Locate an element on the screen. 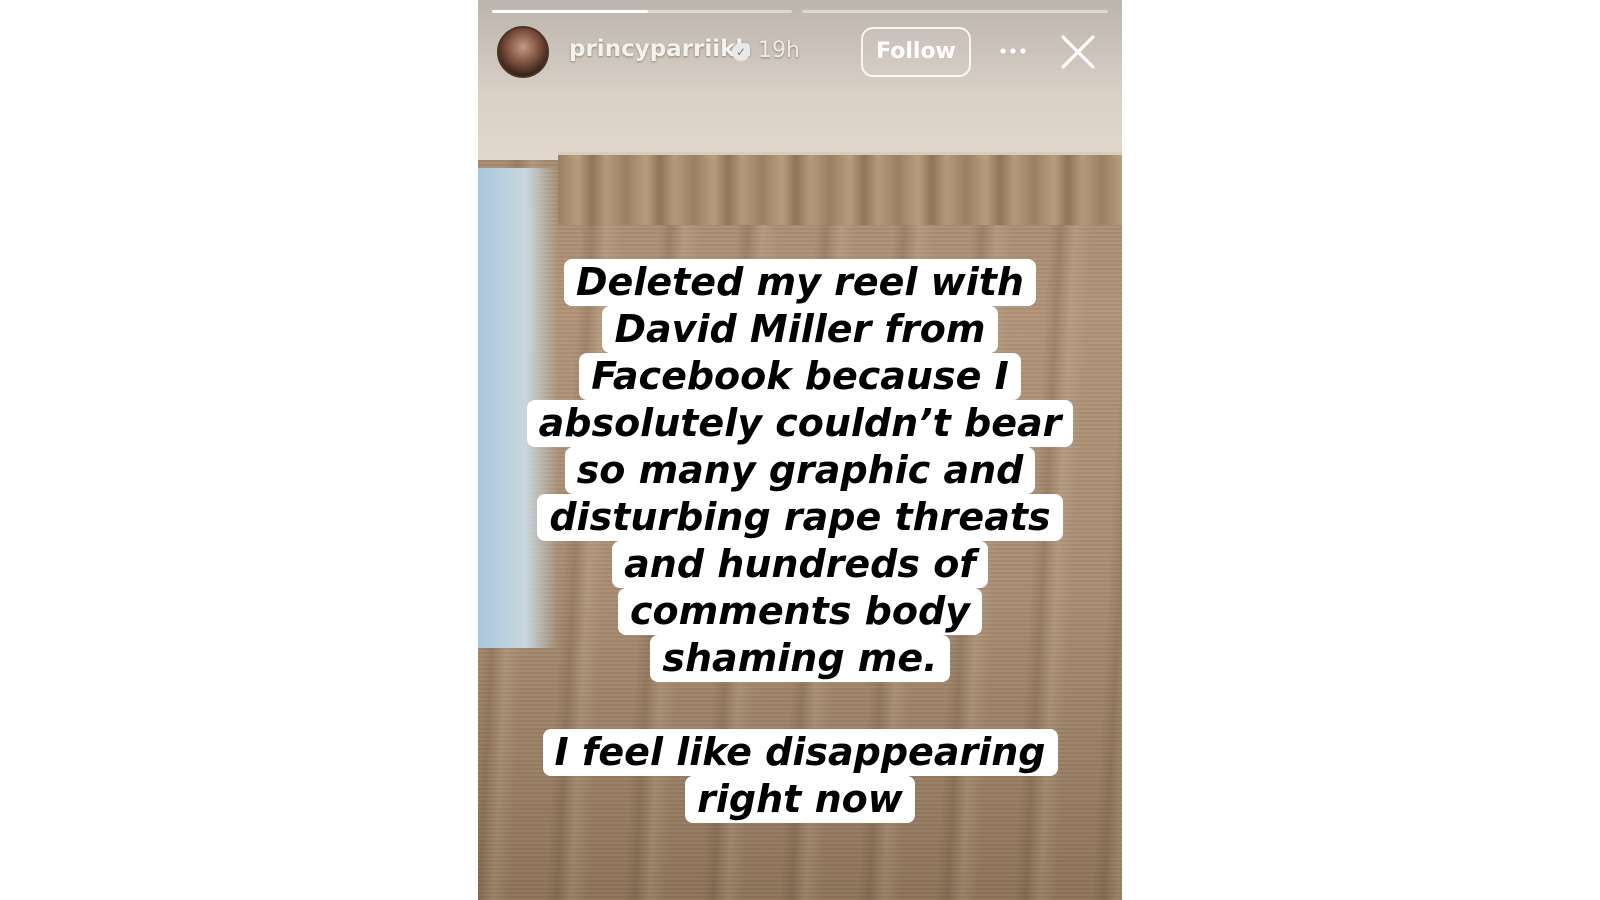 The width and height of the screenshot is (1600, 900). follow-button: Follow is located at coordinates (916, 52).